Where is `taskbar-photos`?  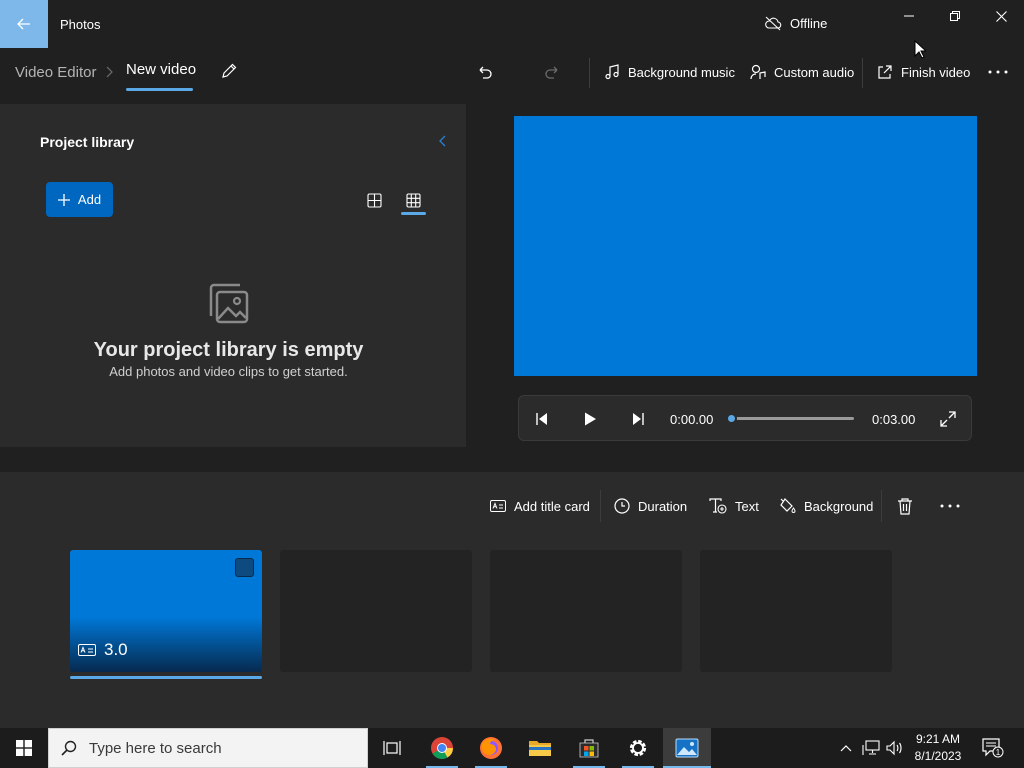 taskbar-photos is located at coordinates (687, 748).